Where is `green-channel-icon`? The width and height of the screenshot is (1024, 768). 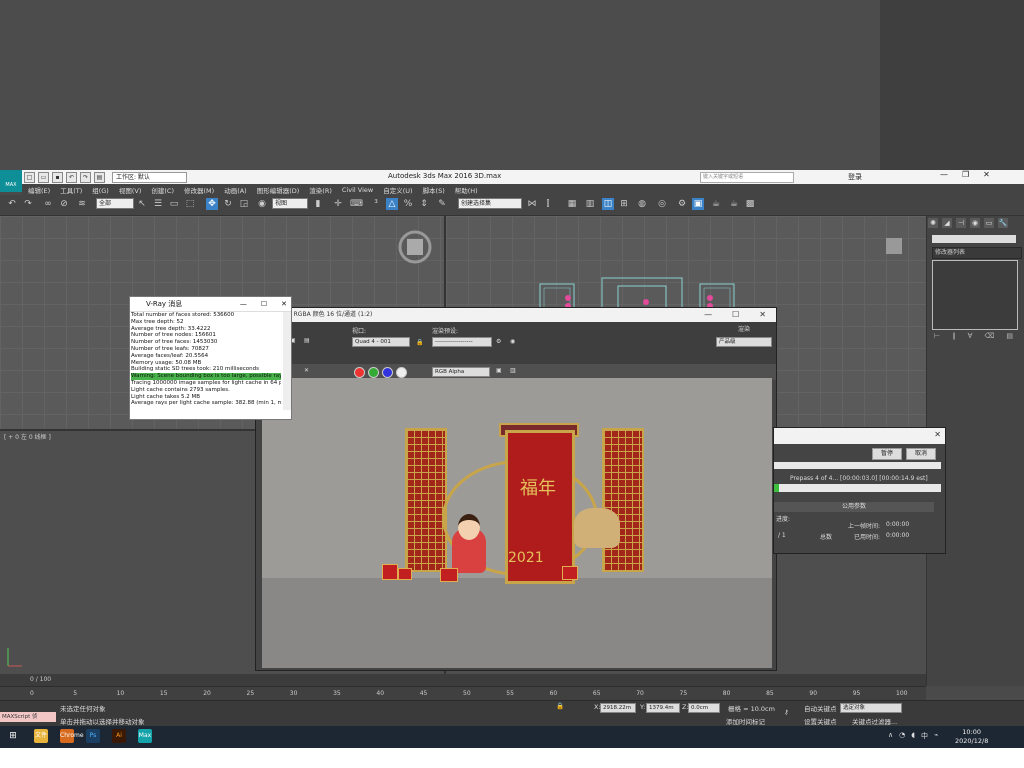
green-channel-icon is located at coordinates (373, 372).